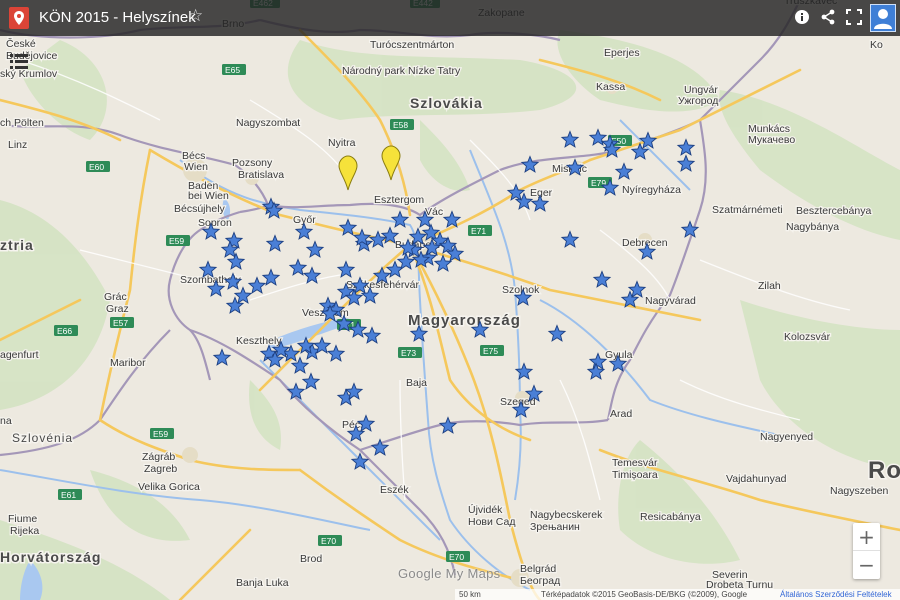 This screenshot has height=600, width=900. What do you see at coordinates (670, 301) in the screenshot?
I see `city-label: Nagyvárad` at bounding box center [670, 301].